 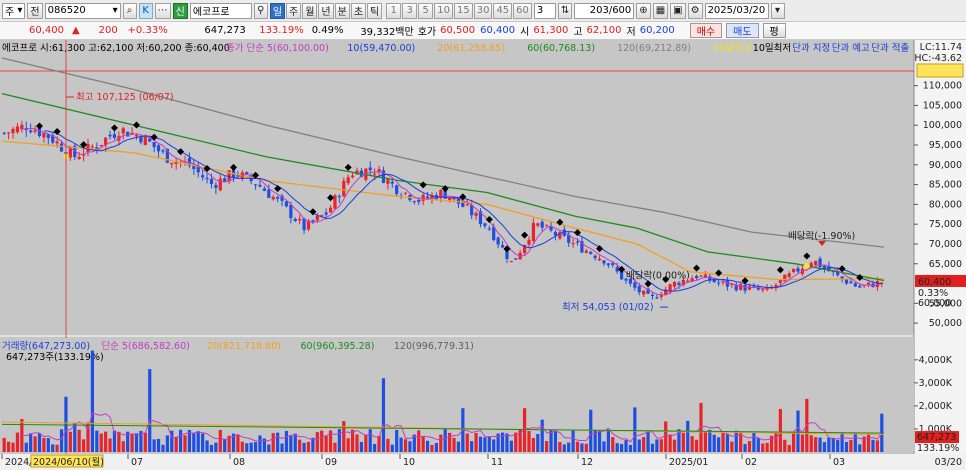 What do you see at coordinates (736, 10) in the screenshot?
I see `date-input: 2025/03/20` at bounding box center [736, 10].